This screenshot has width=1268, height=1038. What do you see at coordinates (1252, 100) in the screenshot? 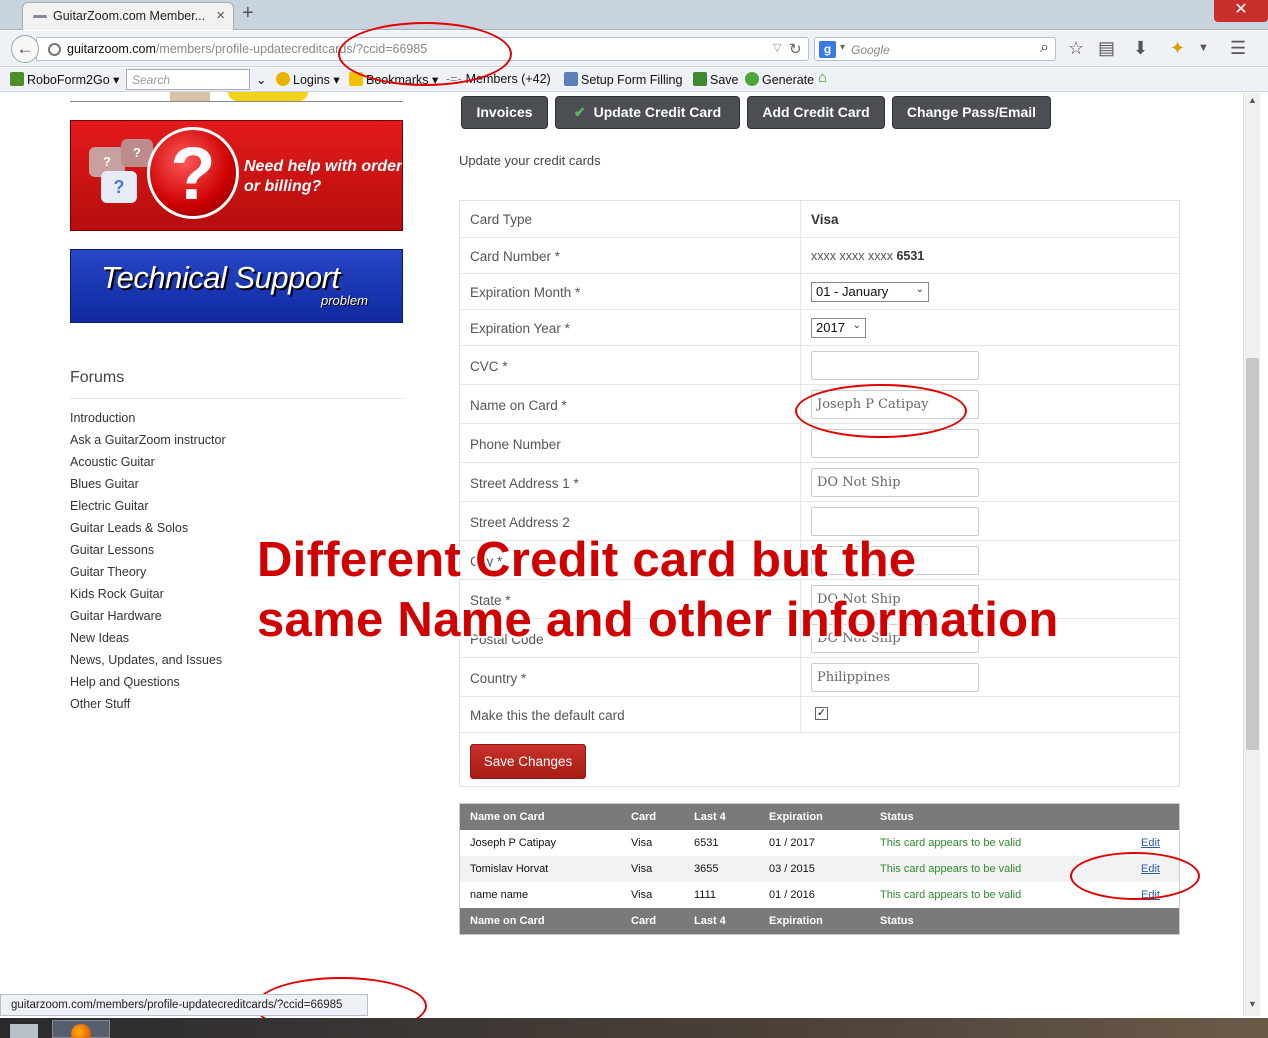
I see `scroll-up-icon: ▲` at bounding box center [1252, 100].